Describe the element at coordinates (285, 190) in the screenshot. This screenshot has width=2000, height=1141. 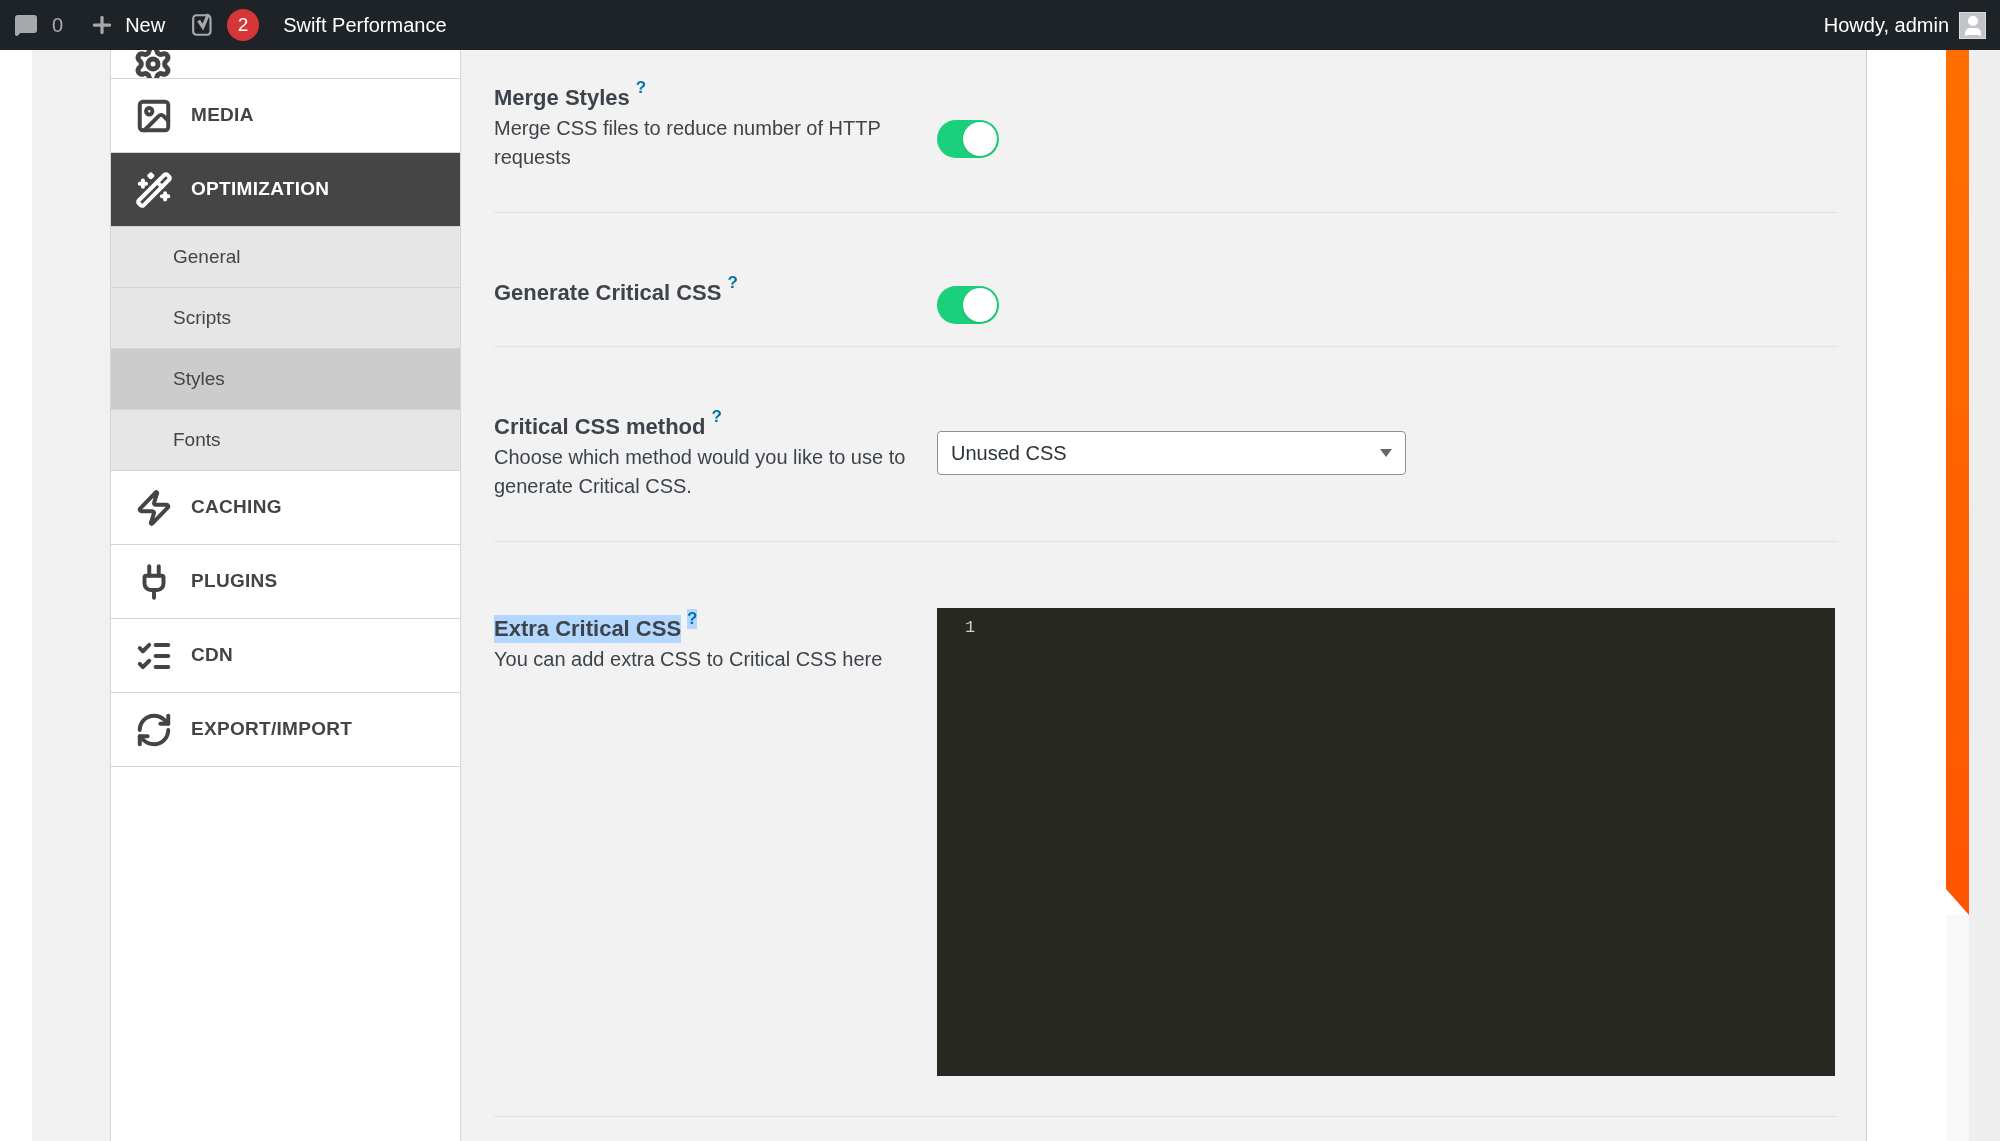
I see `sidebar-item: OPTIMIZATION` at that location.